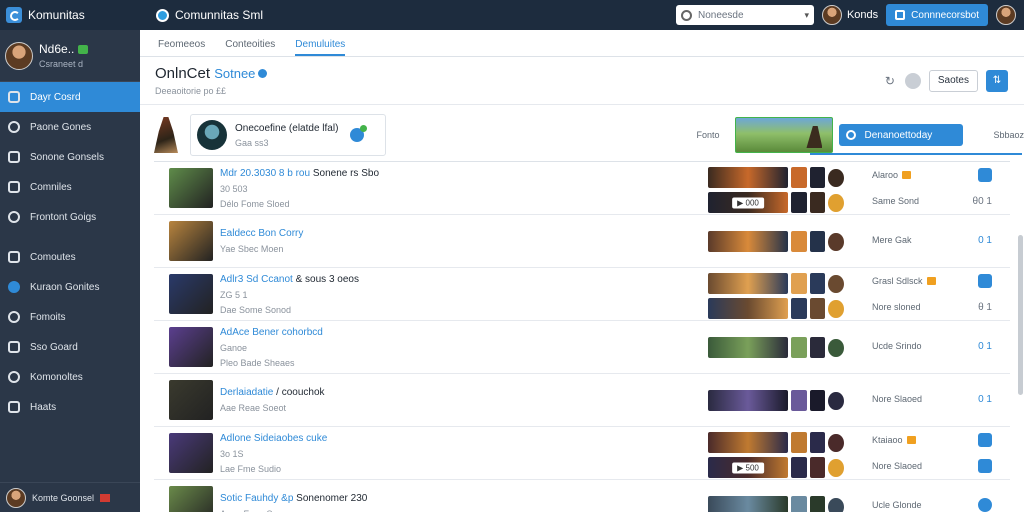 The image size is (1024, 512). I want to click on sidebar-item-settings: Frontont Goigs, so click(70, 217).